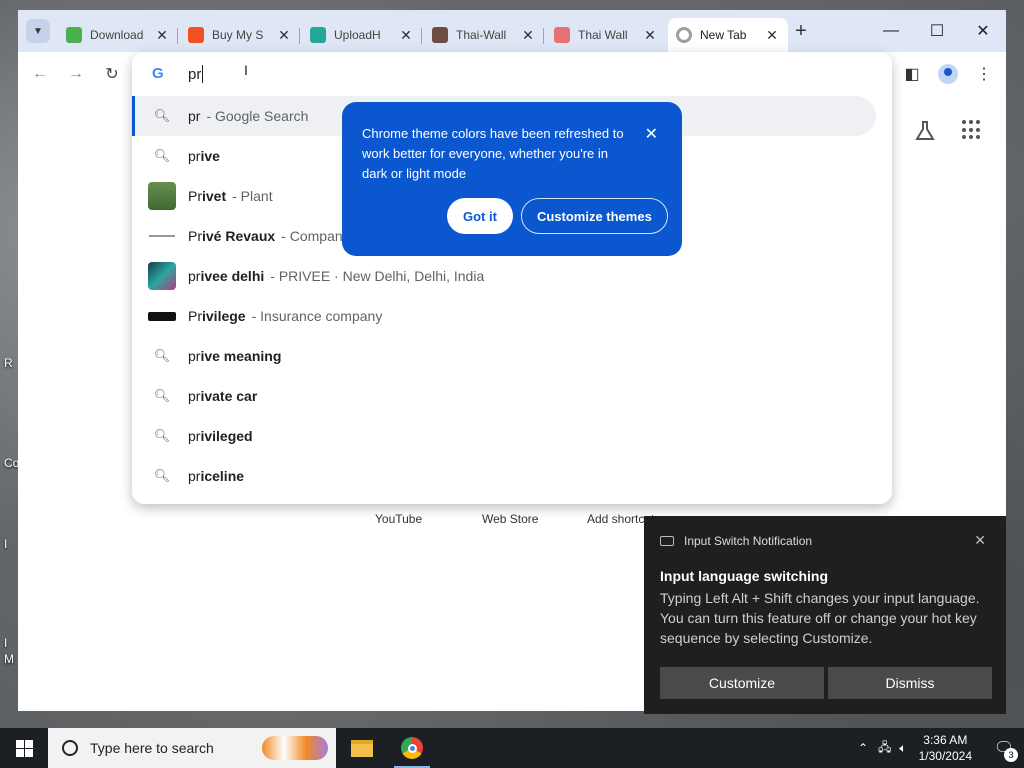 This screenshot has height=768, width=1024. Describe the element at coordinates (315, 236) in the screenshot. I see `suggestion-detail: - Company` at that location.